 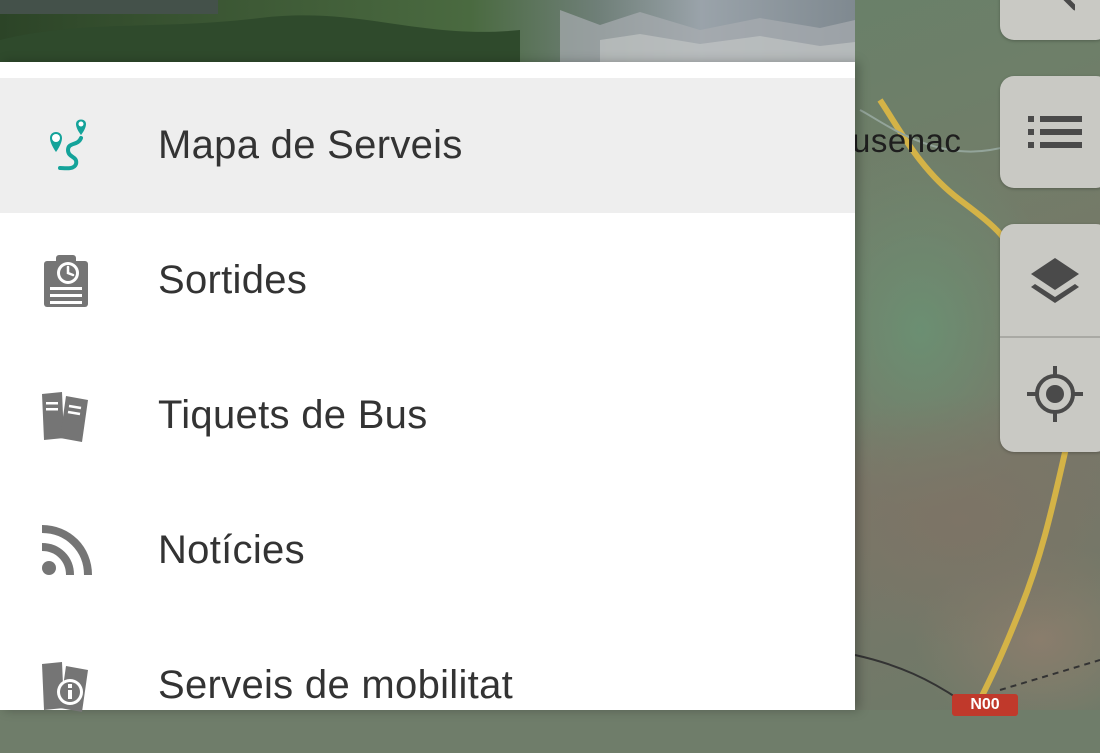 What do you see at coordinates (907, 140) in the screenshot?
I see `map-place-label: usenac` at bounding box center [907, 140].